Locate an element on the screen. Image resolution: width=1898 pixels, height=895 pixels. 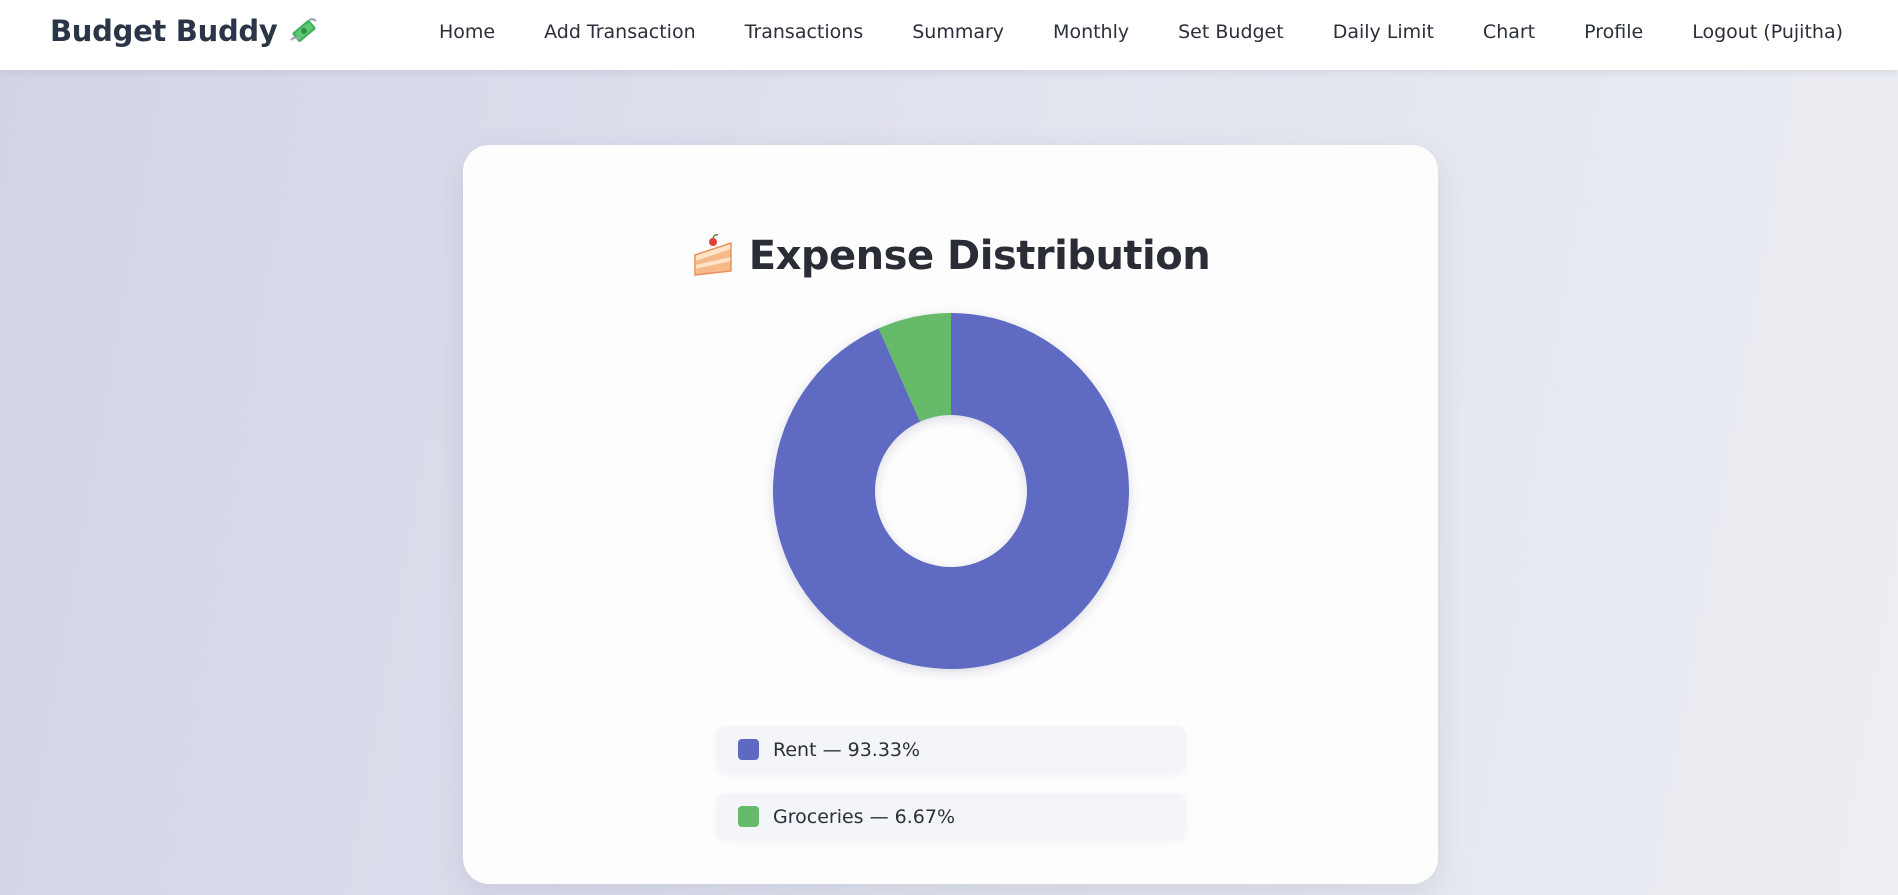
nav-logout: Logout (Pujitha) is located at coordinates (1767, 32).